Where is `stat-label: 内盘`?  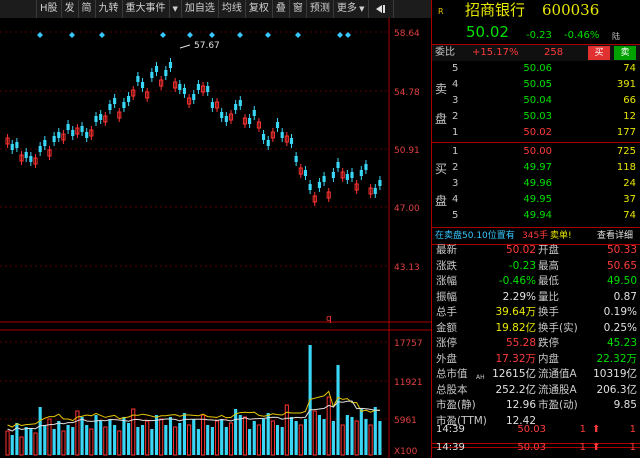
stat-label: 内盘 is located at coordinates (548, 358).